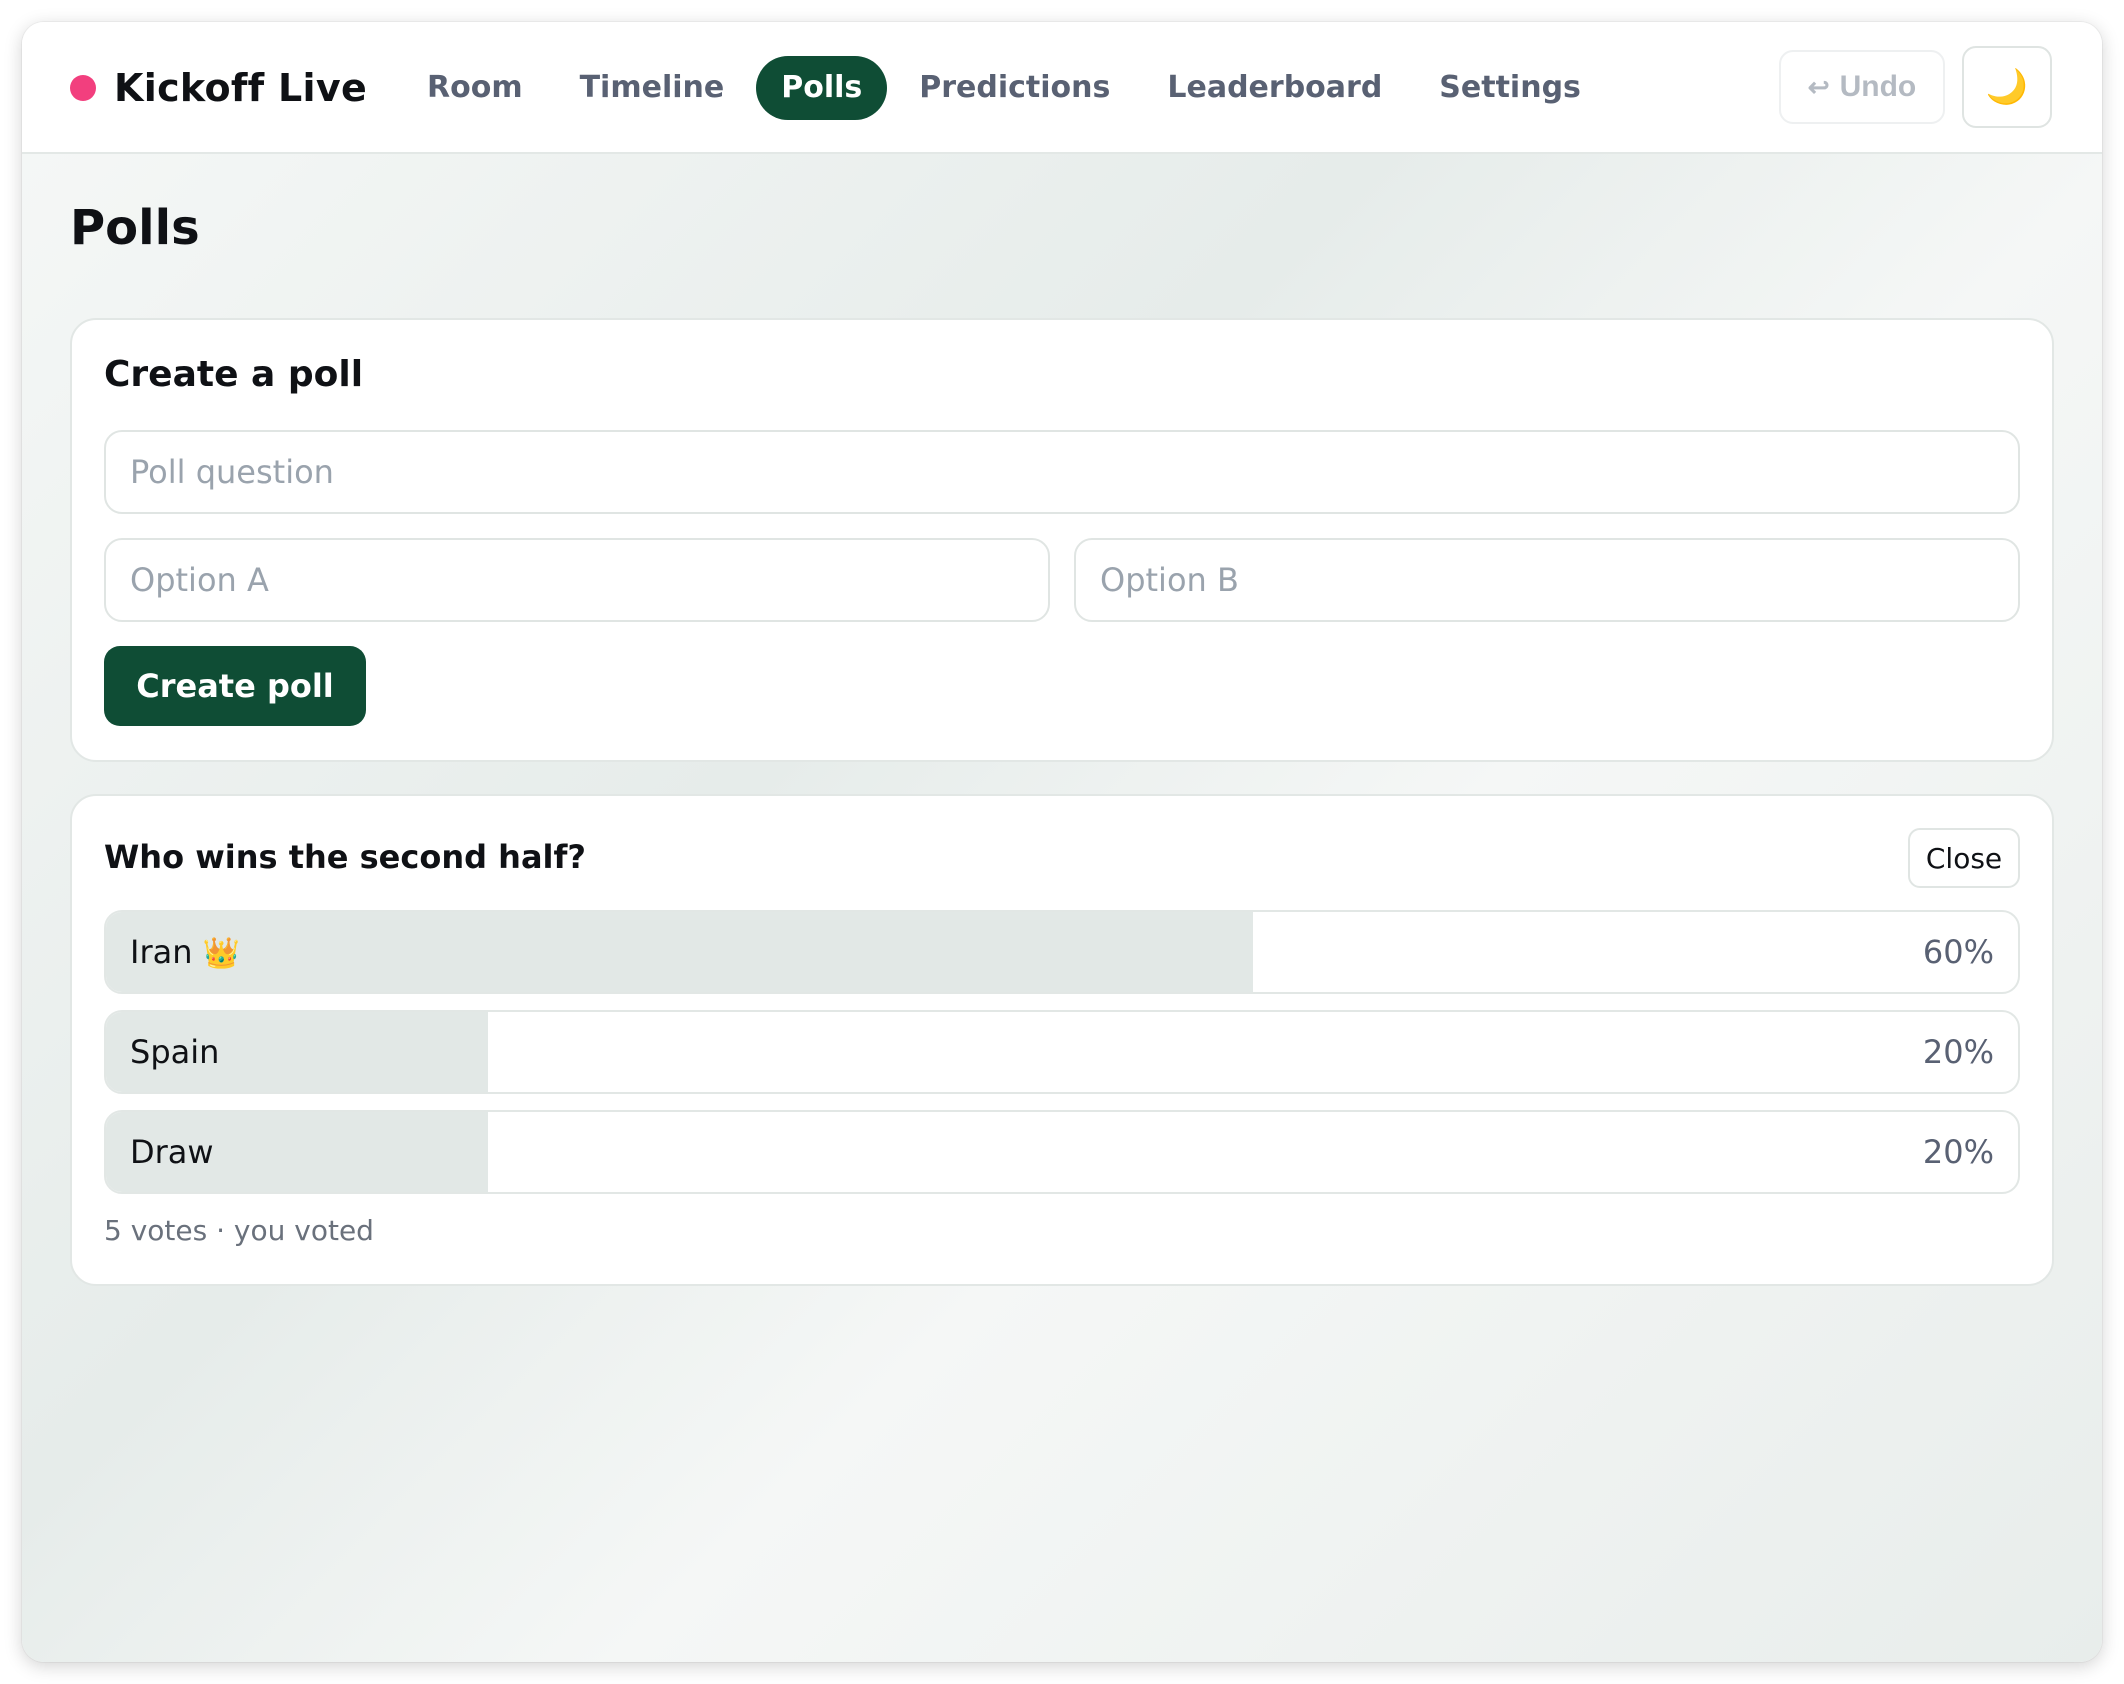 This screenshot has height=1684, width=2124. I want to click on app-name: Kickoff Live, so click(241, 88).